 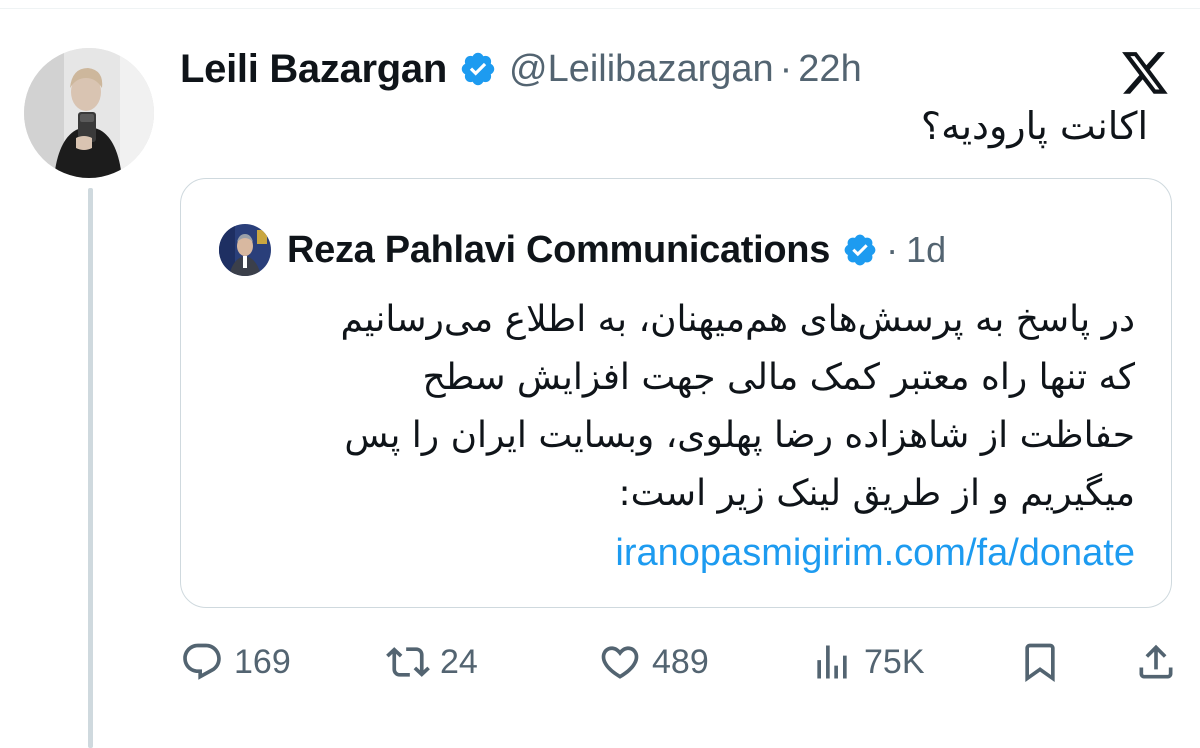 What do you see at coordinates (894, 661) in the screenshot?
I see `views-count: 75K` at bounding box center [894, 661].